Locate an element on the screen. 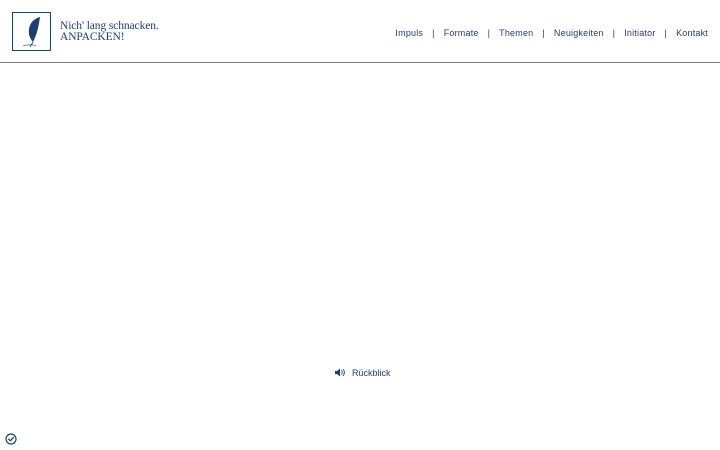 The image size is (720, 450). logo-box is located at coordinates (31, 31).